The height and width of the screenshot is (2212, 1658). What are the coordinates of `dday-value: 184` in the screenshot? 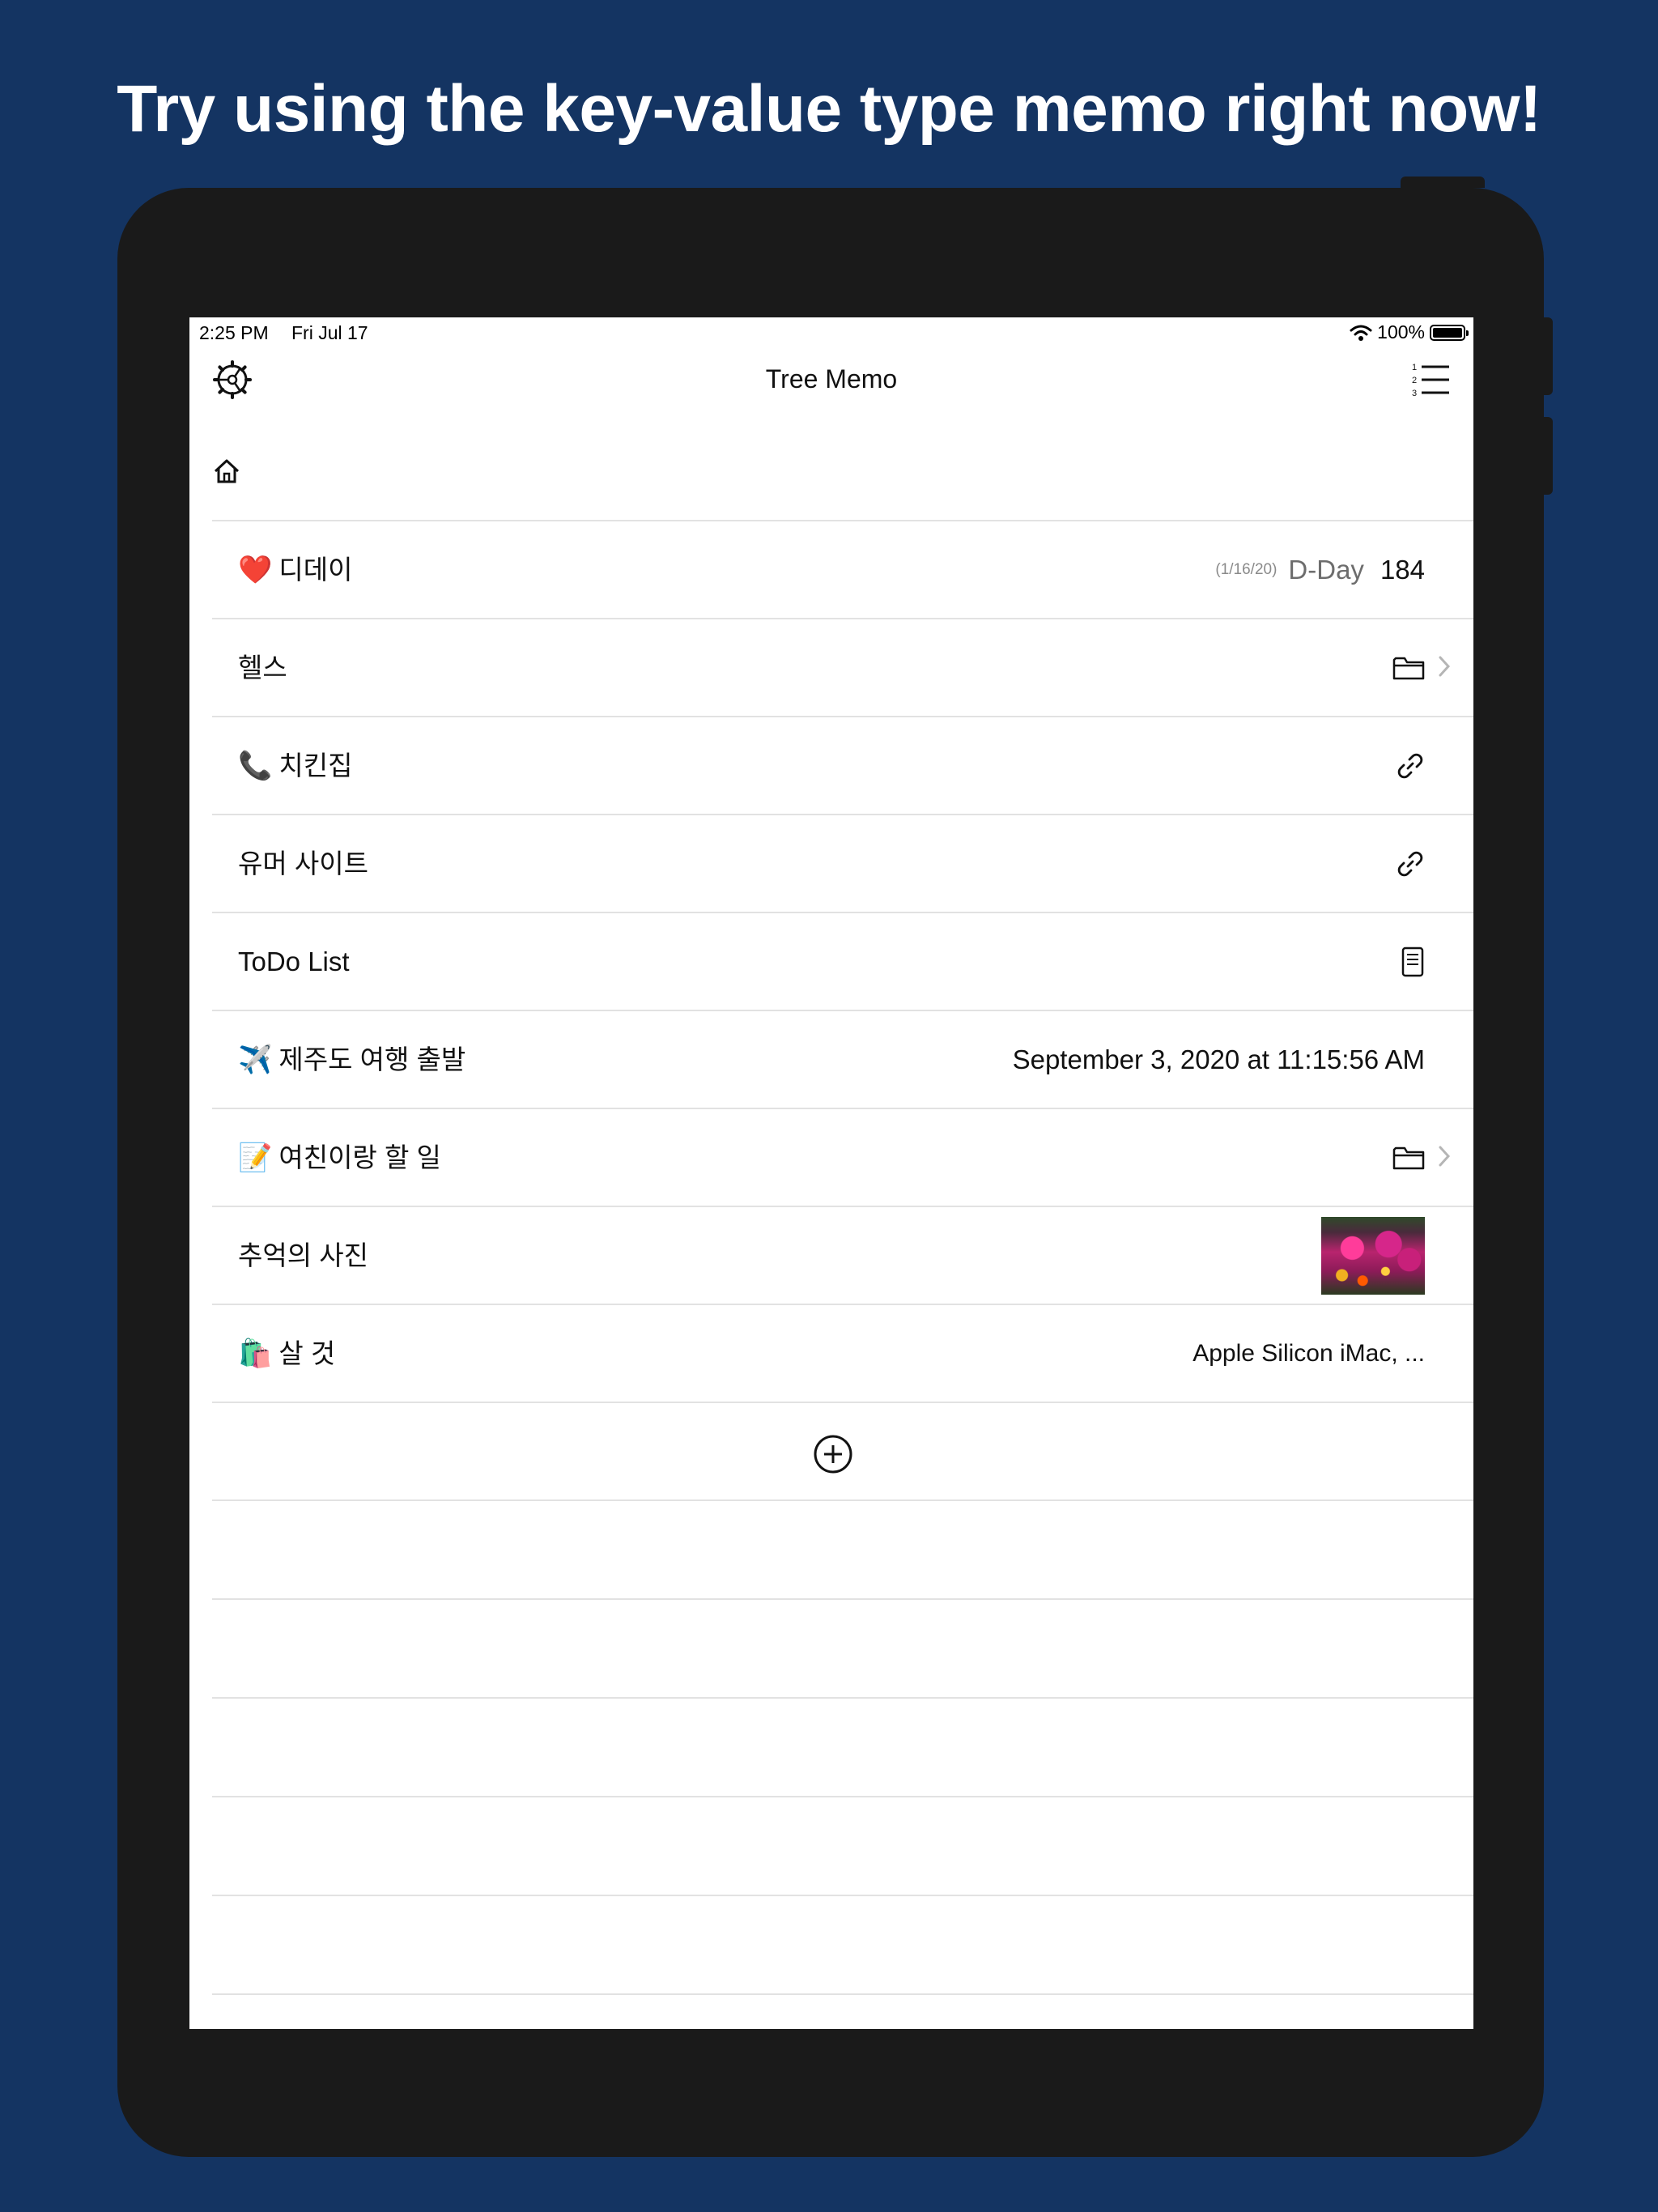 It's located at (1402, 569).